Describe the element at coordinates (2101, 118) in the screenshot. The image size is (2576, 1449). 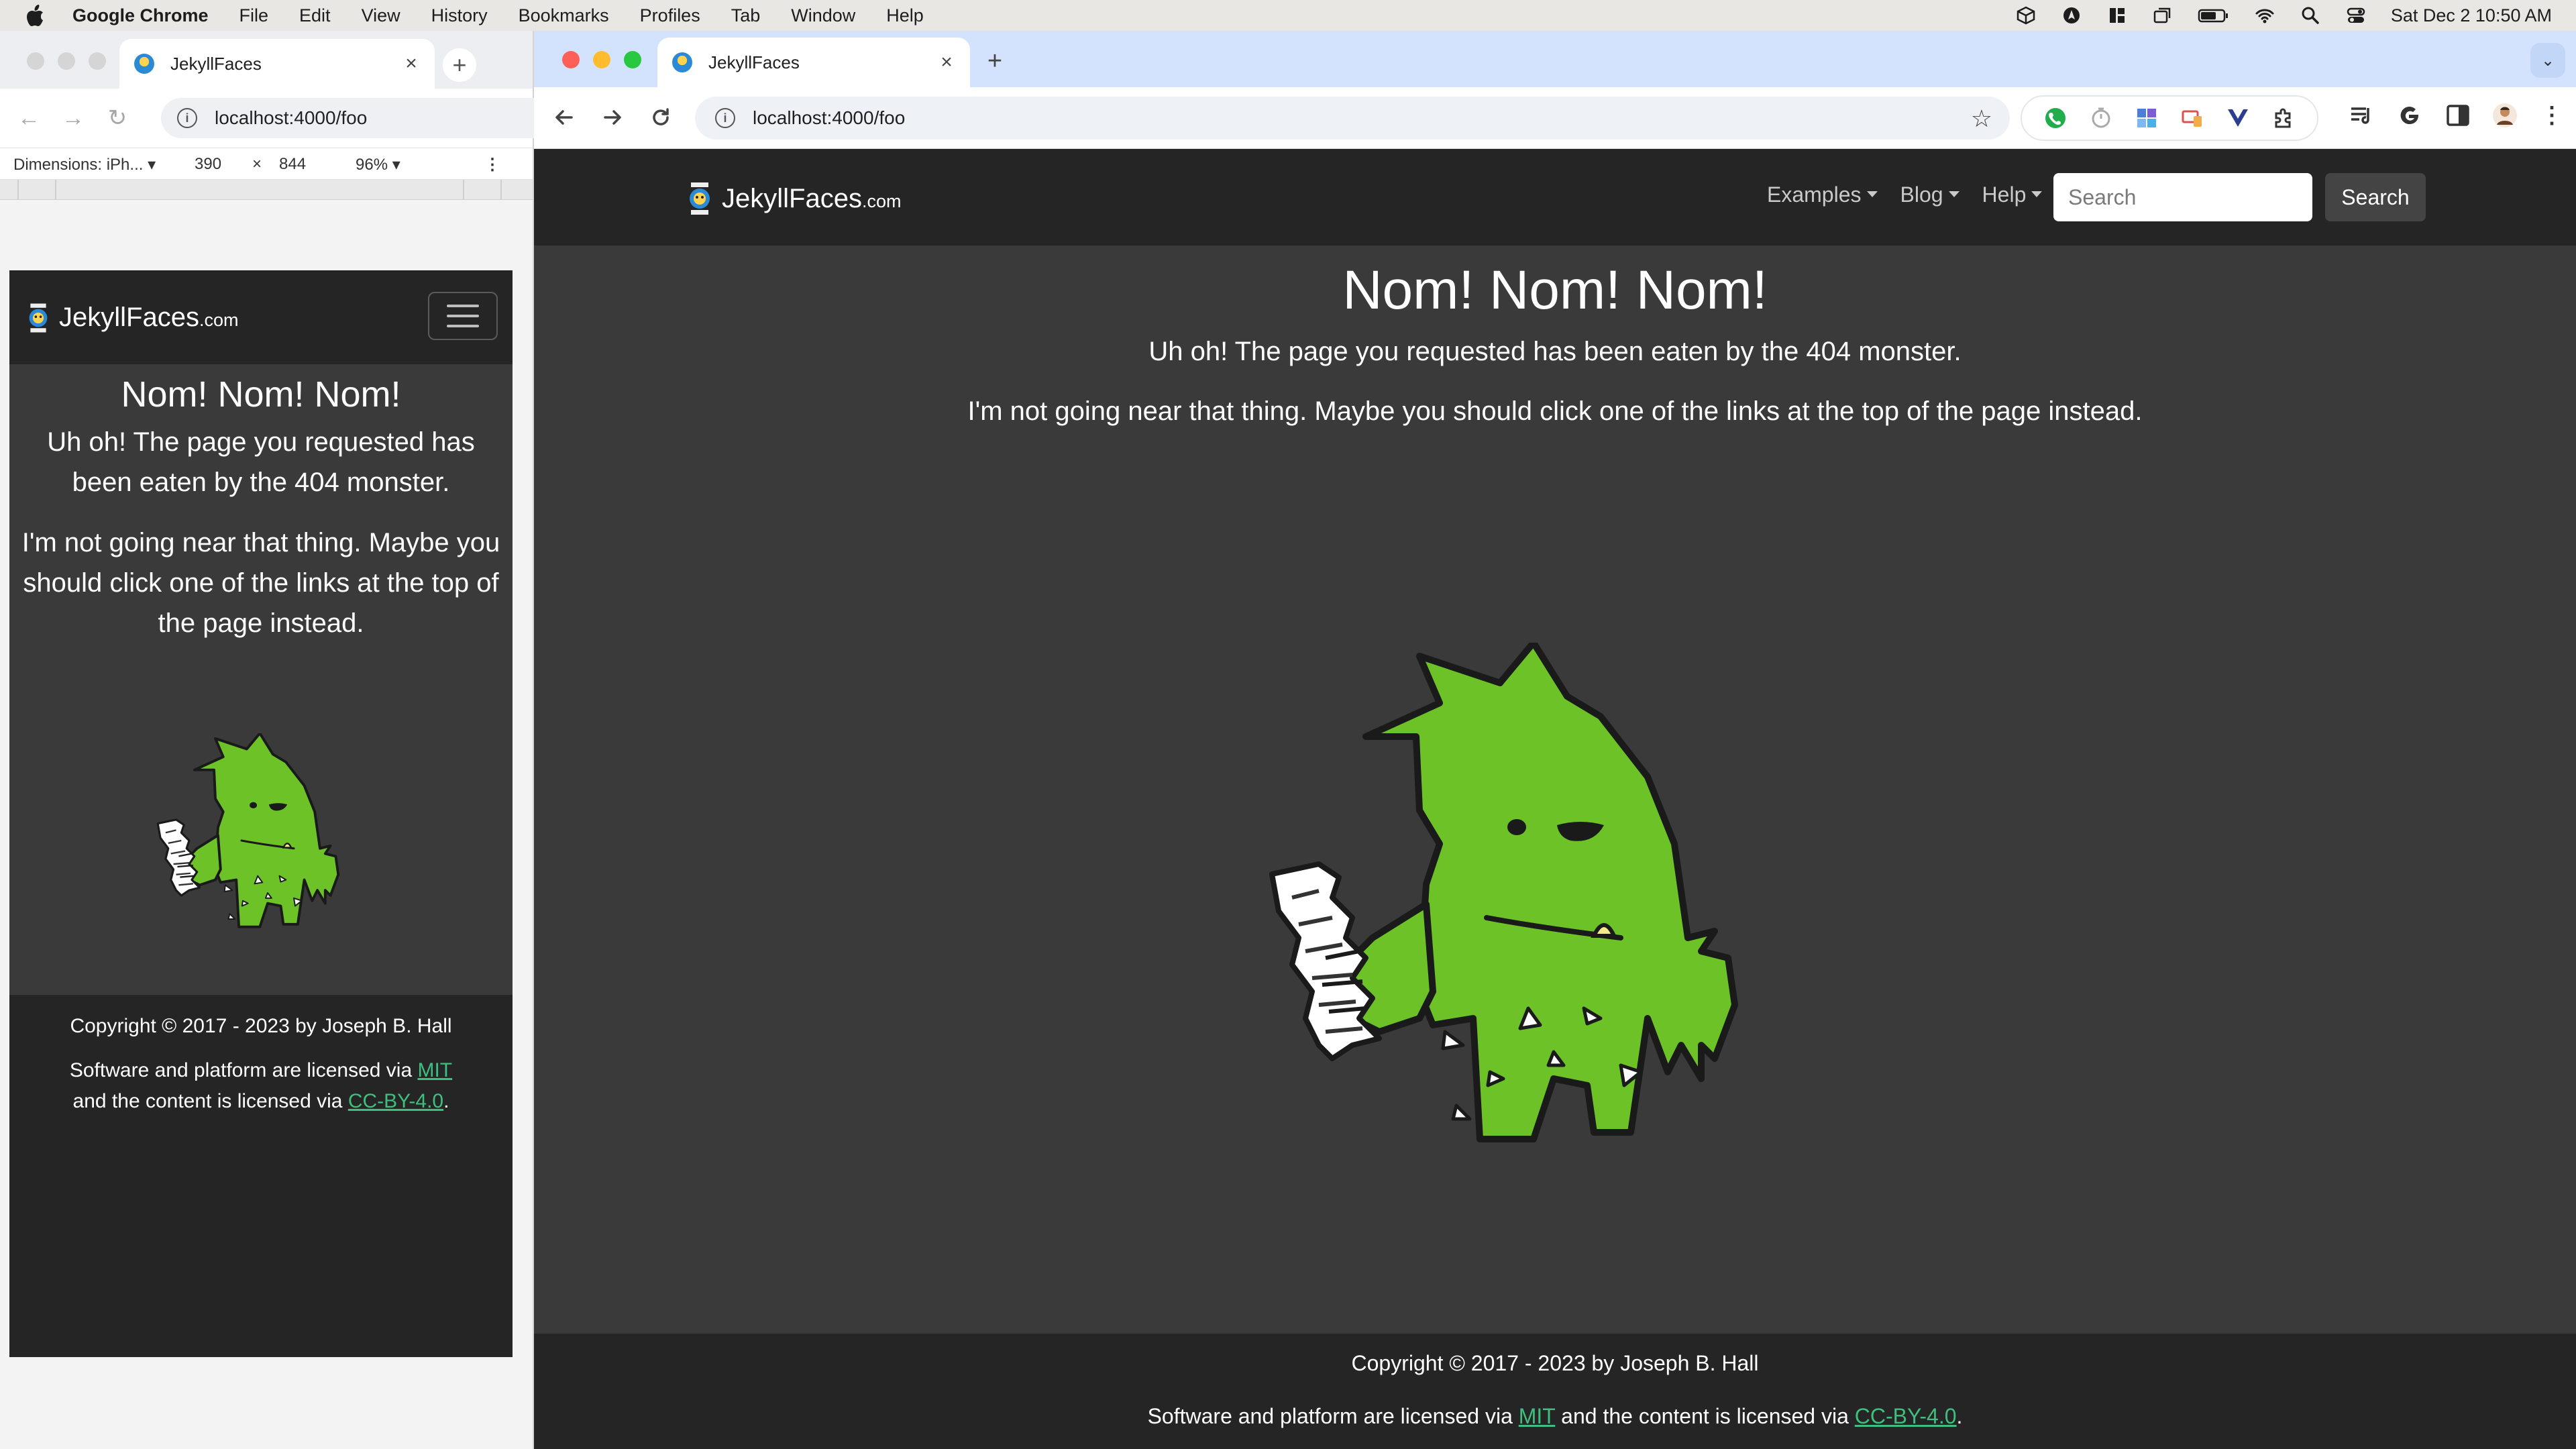
I see `timer-extension-icon` at that location.